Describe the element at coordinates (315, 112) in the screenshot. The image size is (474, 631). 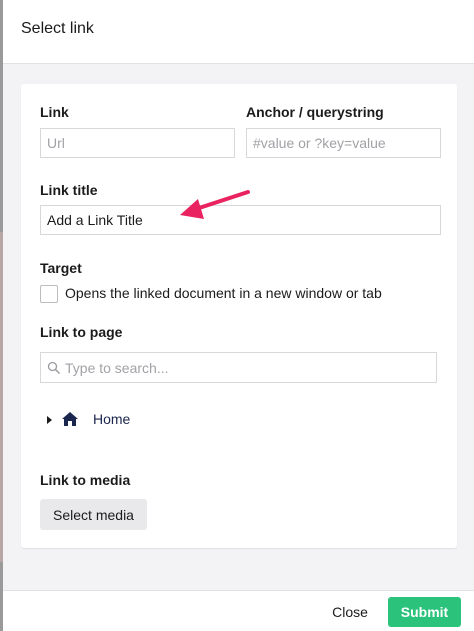
I see `anchor-label: Anchor / querystring` at that location.